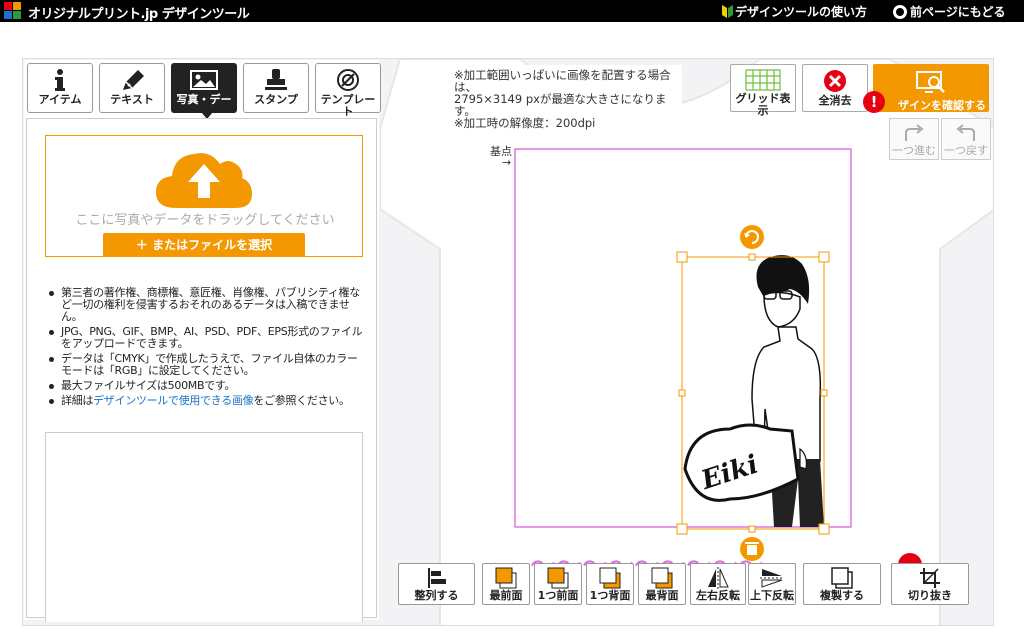 This screenshot has width=1024, height=637. Describe the element at coordinates (930, 578) in the screenshot. I see `crop-icon` at that location.